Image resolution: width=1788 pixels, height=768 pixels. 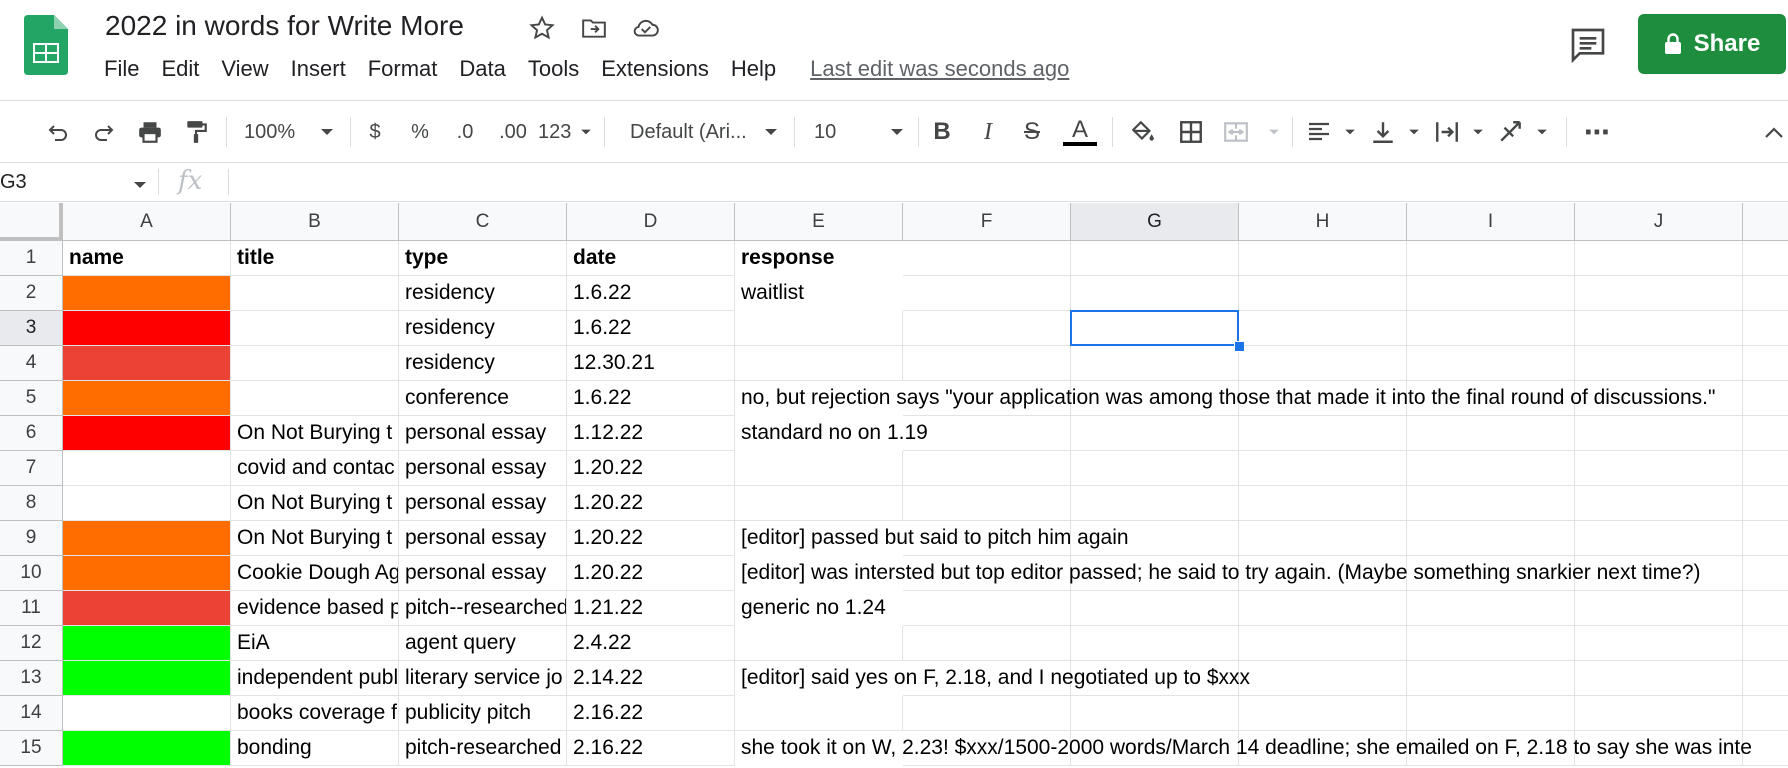 I want to click on cell-k3, so click(x=1765, y=328).